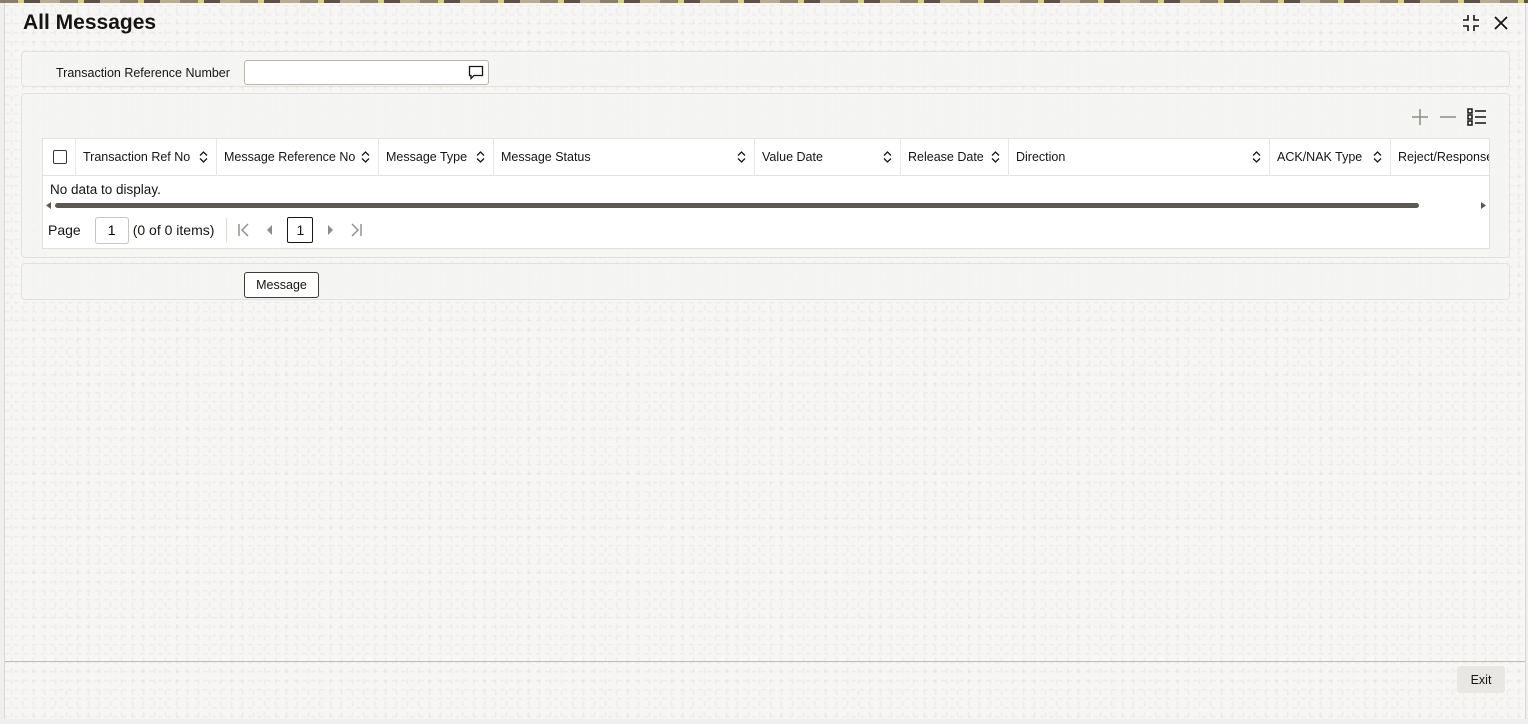 The height and width of the screenshot is (724, 1528). What do you see at coordinates (356, 230) in the screenshot?
I see `last-page-icon` at bounding box center [356, 230].